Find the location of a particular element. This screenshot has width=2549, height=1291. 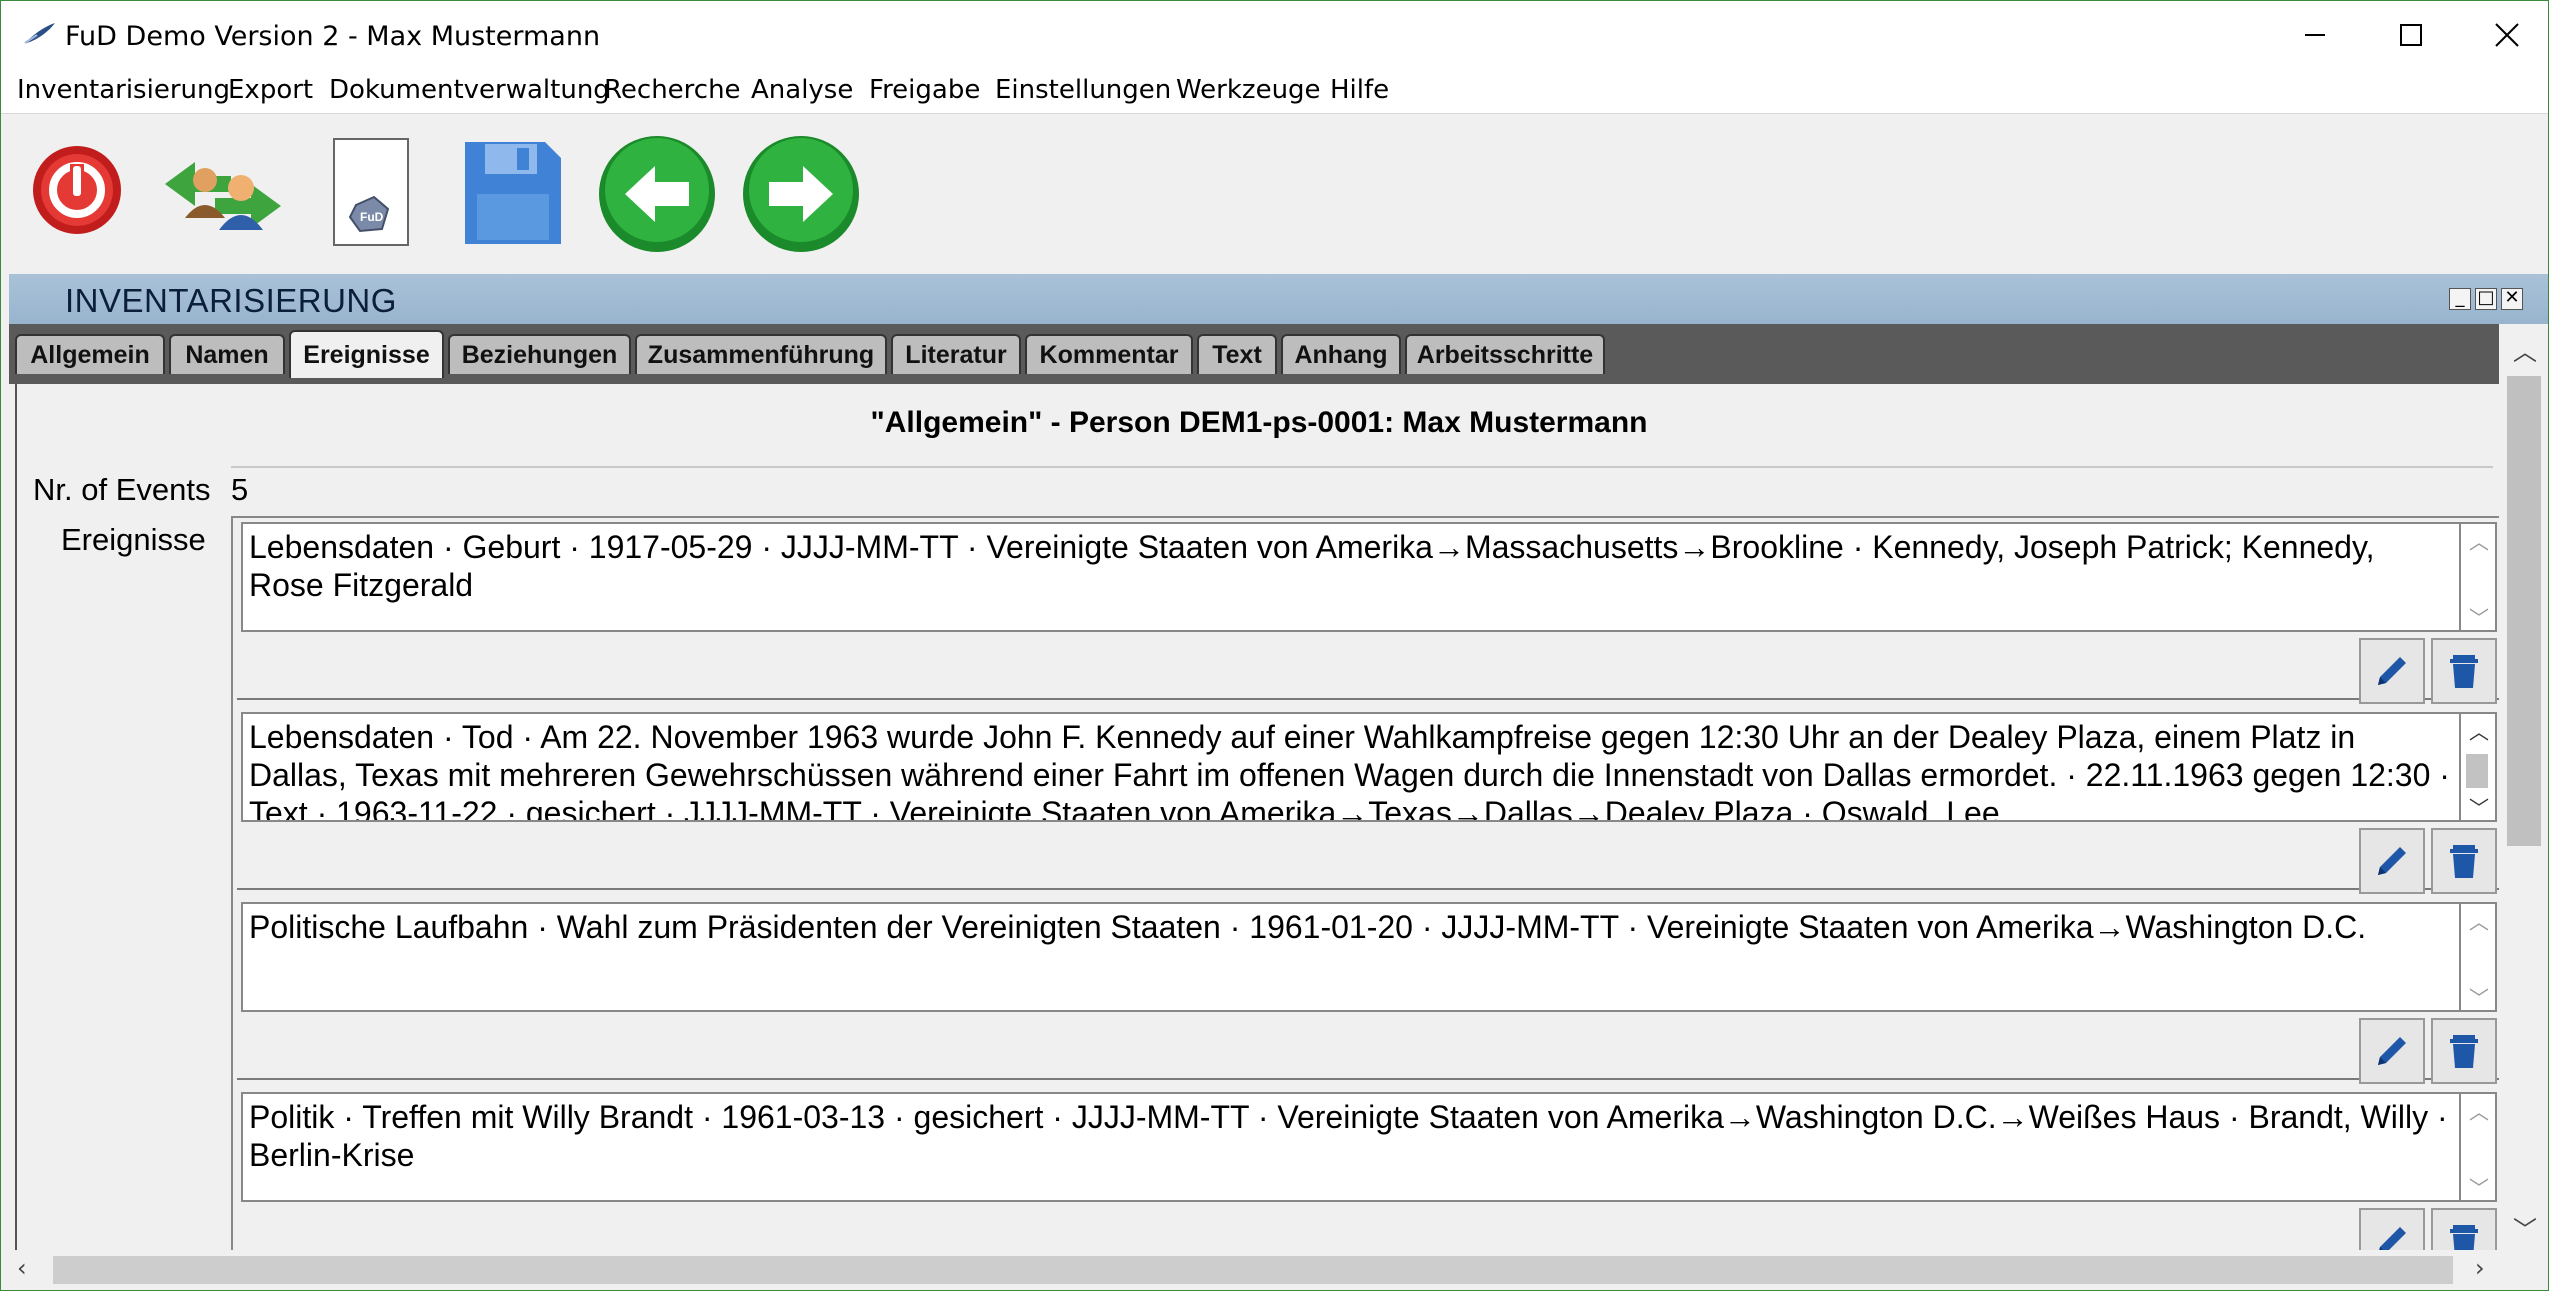

forward-arrow-icon is located at coordinates (801, 194).